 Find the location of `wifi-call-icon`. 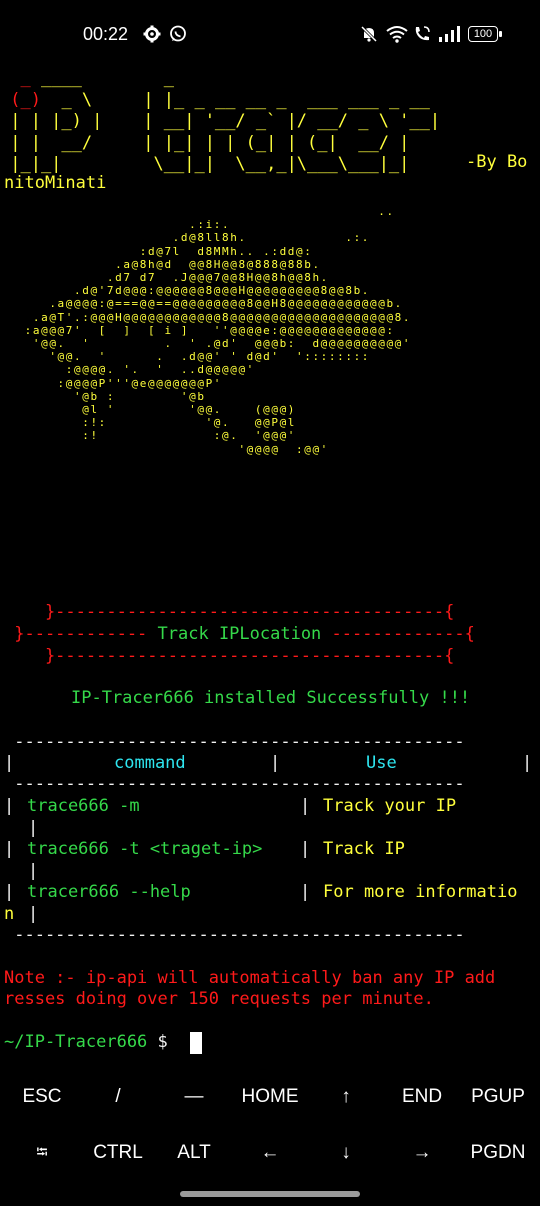

wifi-call-icon is located at coordinates (422, 33).